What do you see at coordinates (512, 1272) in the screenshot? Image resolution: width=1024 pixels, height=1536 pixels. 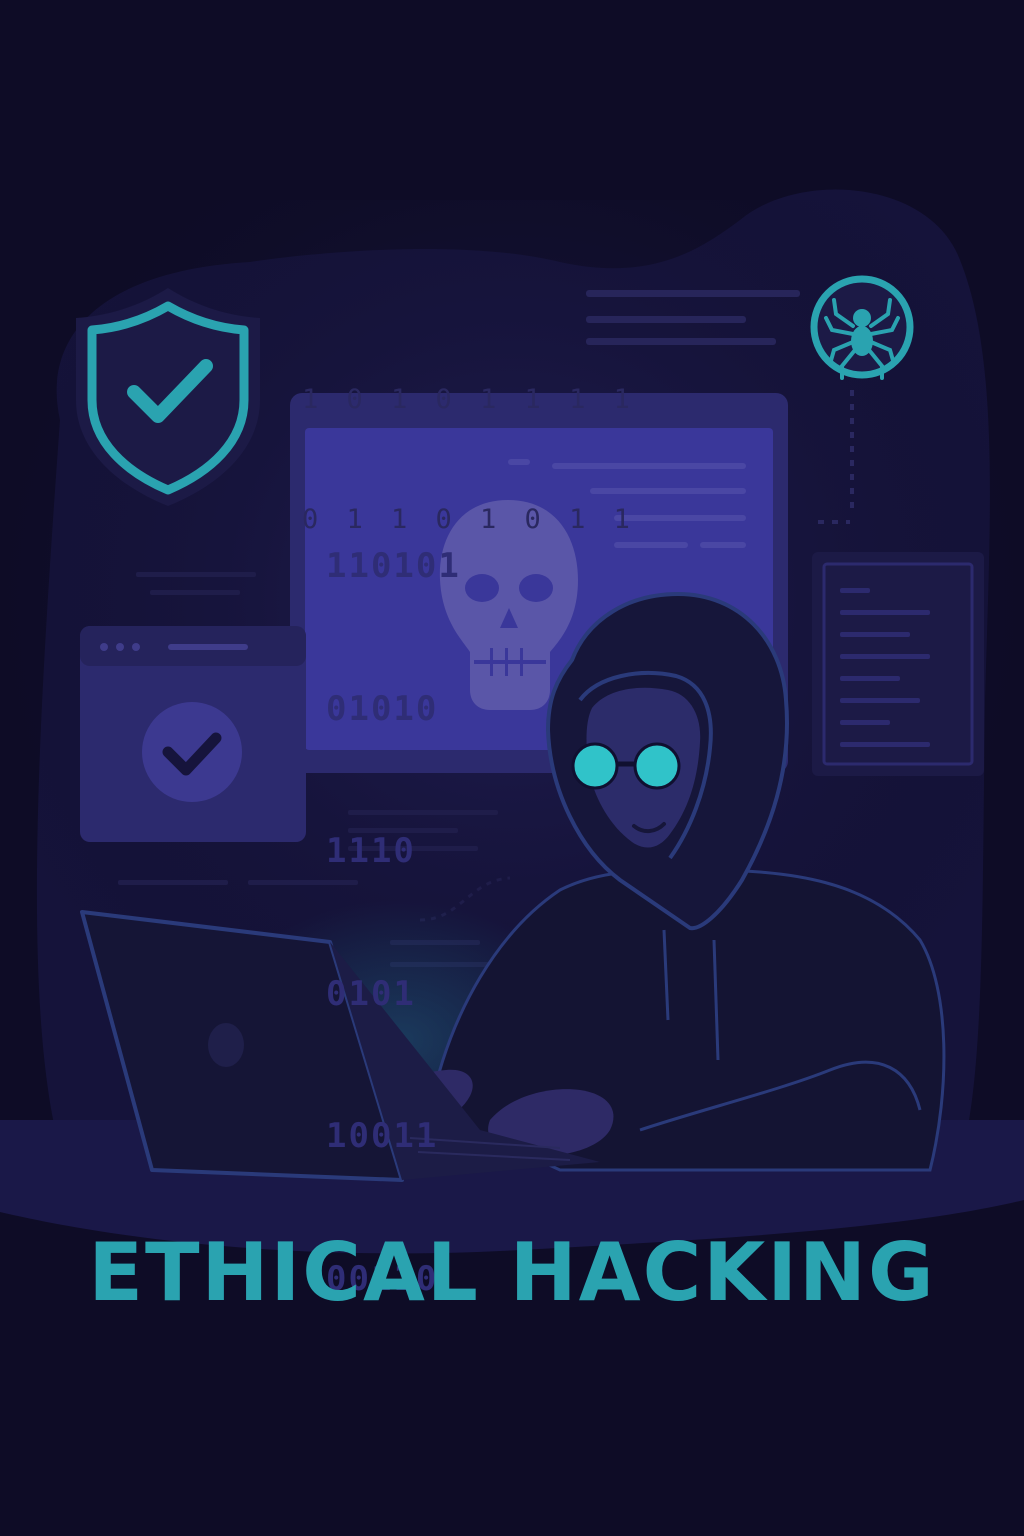 I see `poster-title: ETHICAL HACKING` at bounding box center [512, 1272].